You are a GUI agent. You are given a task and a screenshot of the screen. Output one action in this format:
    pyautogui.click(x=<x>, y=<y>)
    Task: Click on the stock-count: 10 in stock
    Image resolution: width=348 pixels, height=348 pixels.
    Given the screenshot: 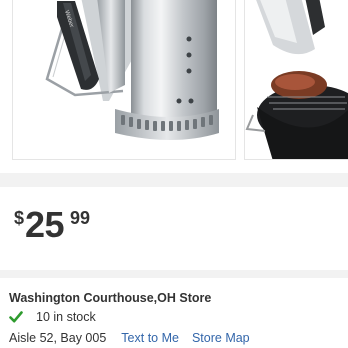 What is the action you would take?
    pyautogui.click(x=66, y=317)
    